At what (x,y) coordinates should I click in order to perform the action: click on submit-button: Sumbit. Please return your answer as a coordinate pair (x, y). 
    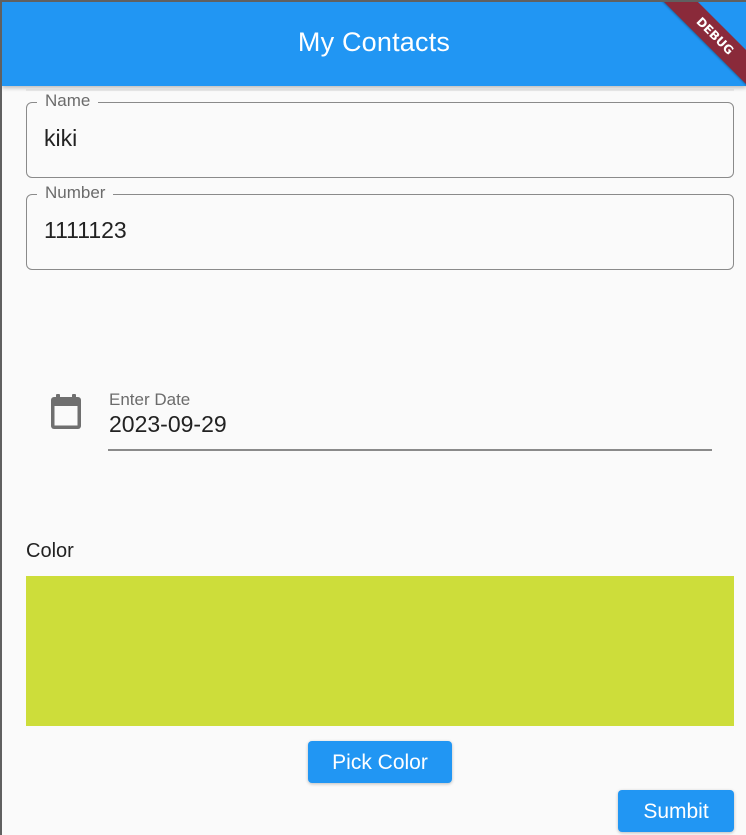
    Looking at the image, I should click on (676, 811).